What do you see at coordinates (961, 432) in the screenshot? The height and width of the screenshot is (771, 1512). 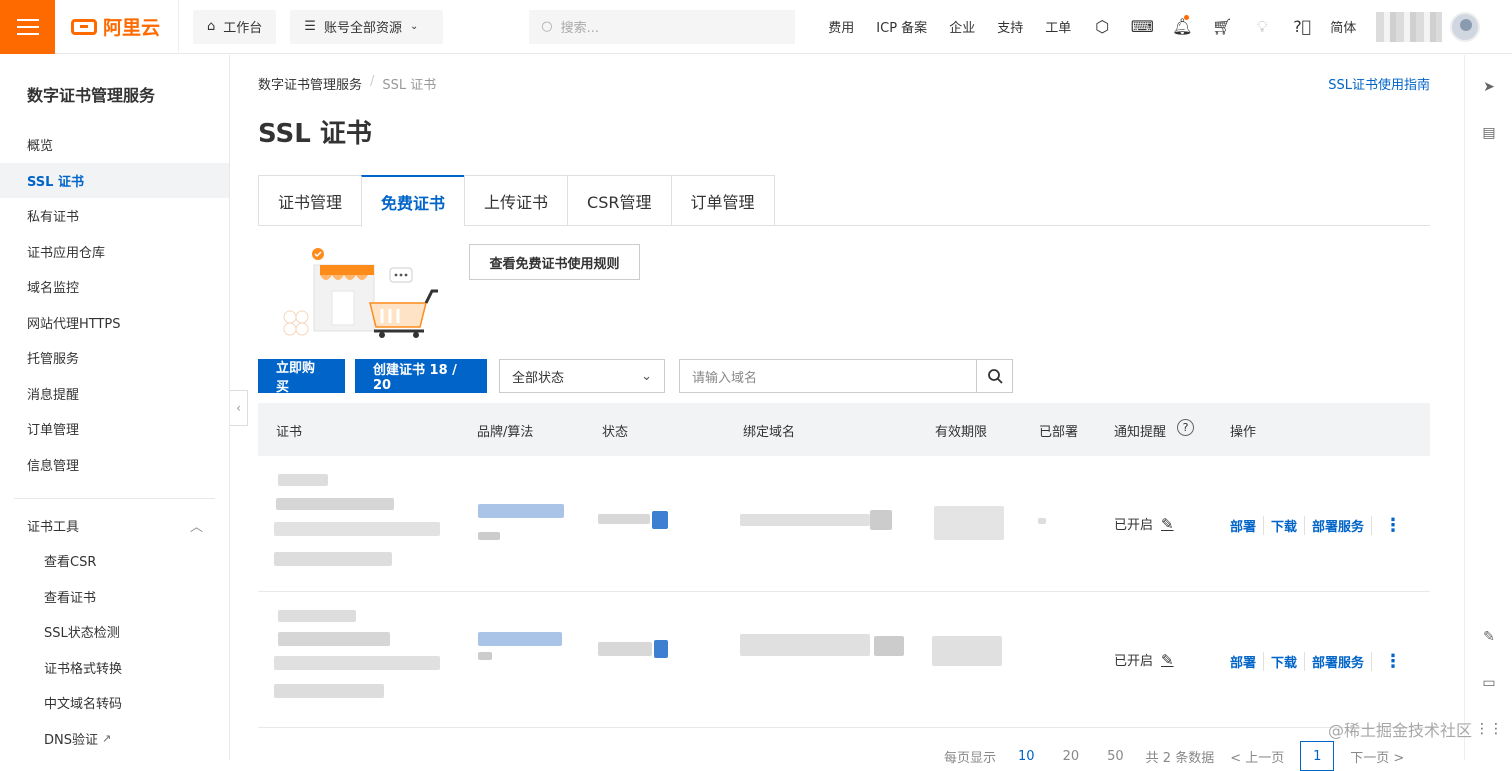 I see `col-validity: 有效期限` at bounding box center [961, 432].